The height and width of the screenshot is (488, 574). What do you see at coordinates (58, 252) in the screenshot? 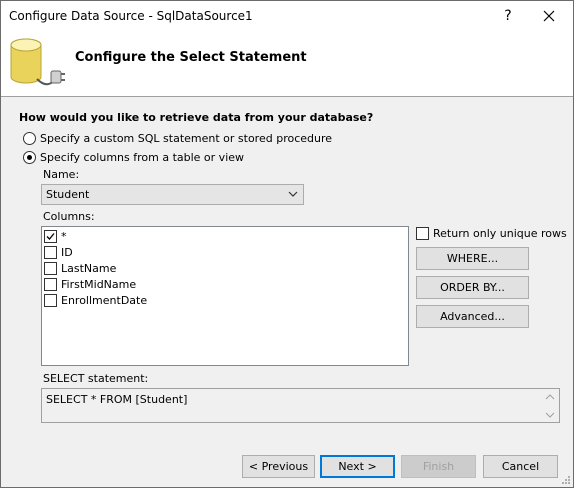
I see `column-item-id: ID` at bounding box center [58, 252].